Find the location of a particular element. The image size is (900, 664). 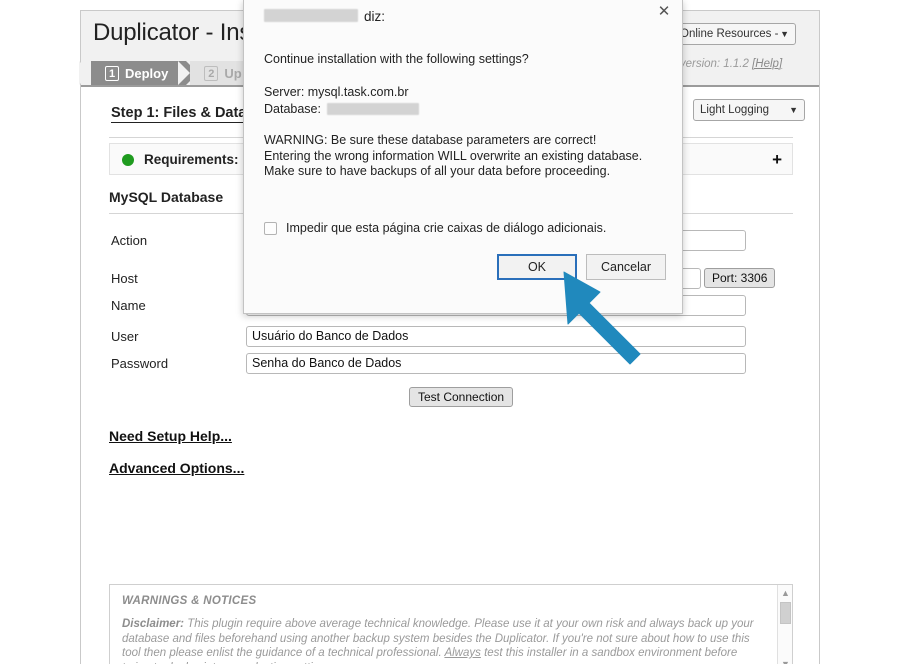

step-number: 1 is located at coordinates (112, 73).